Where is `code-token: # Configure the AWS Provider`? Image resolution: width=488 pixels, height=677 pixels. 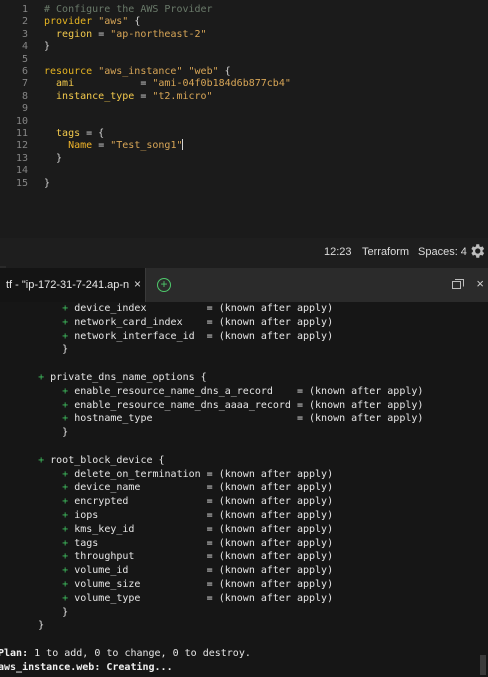 code-token: # Configure the AWS Provider is located at coordinates (128, 9).